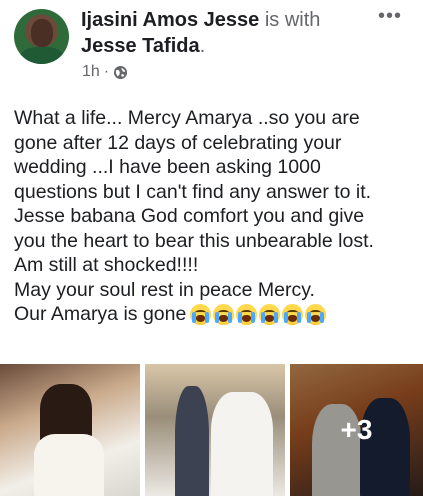 The height and width of the screenshot is (496, 423). What do you see at coordinates (164, 289) in the screenshot?
I see `post-line: May your soul rest in peace Mercy.` at bounding box center [164, 289].